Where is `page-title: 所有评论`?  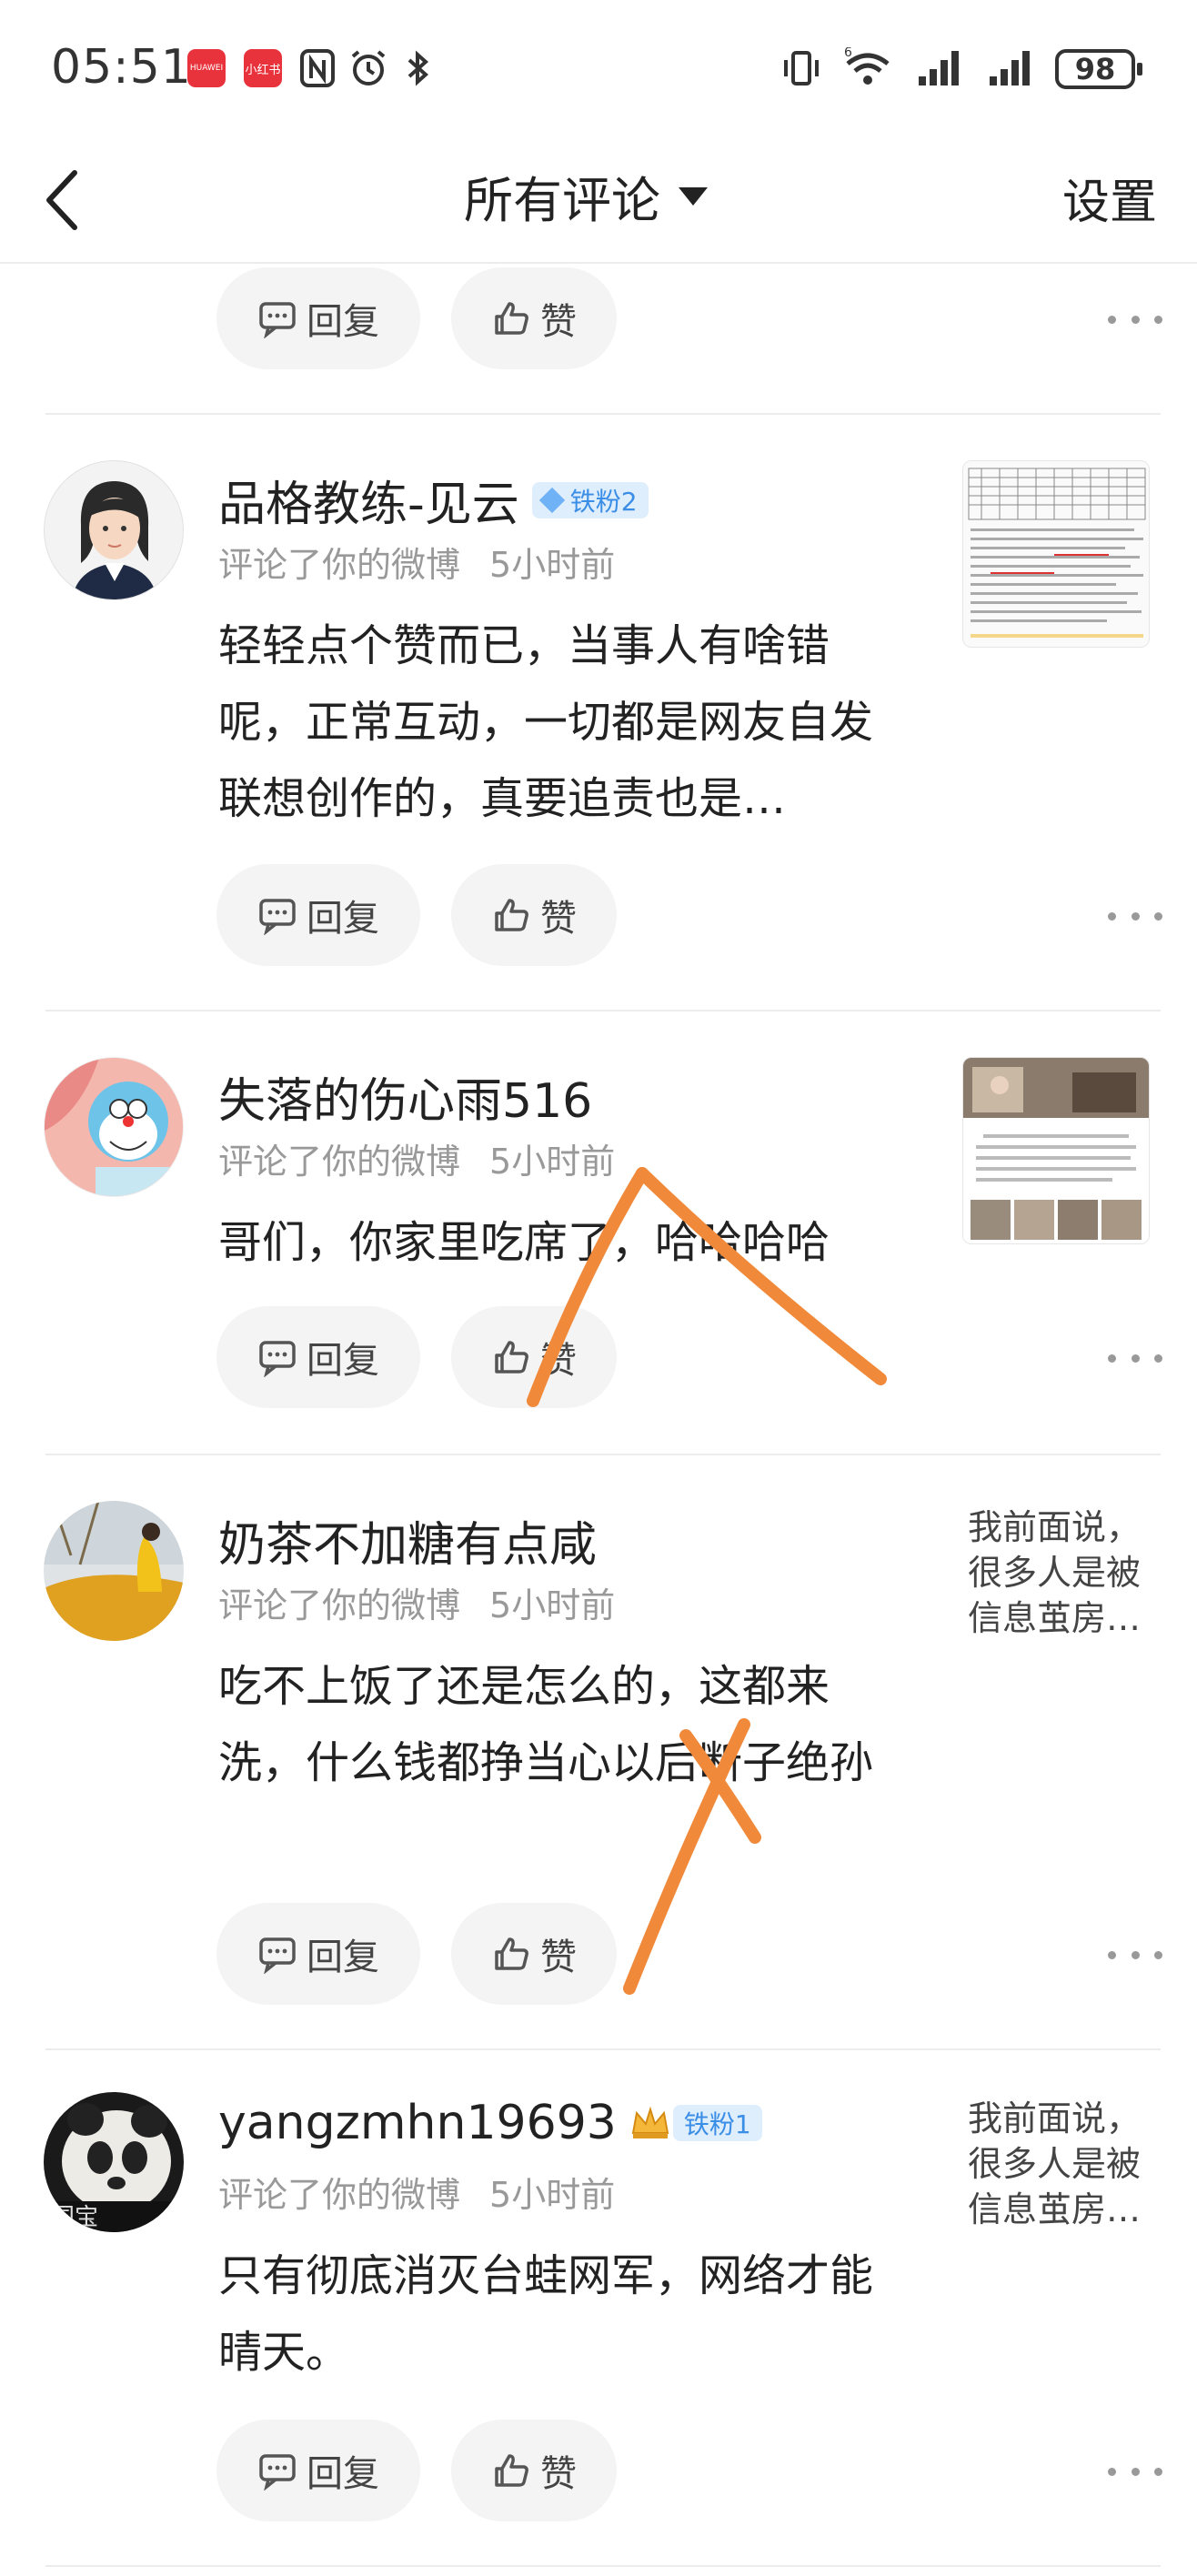 page-title: 所有评论 is located at coordinates (562, 200).